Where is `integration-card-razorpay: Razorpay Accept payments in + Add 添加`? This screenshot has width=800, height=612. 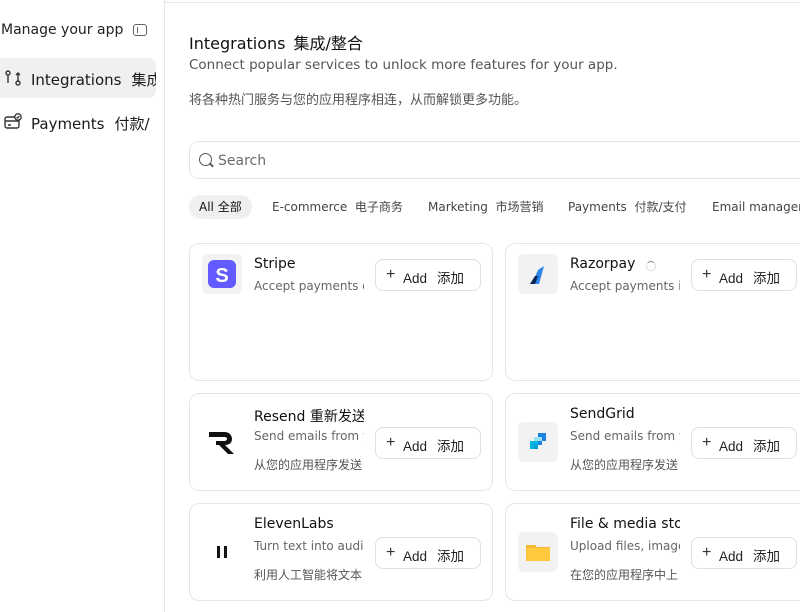 integration-card-razorpay: Razorpay Accept payments in + Add 添加 is located at coordinates (652, 312).